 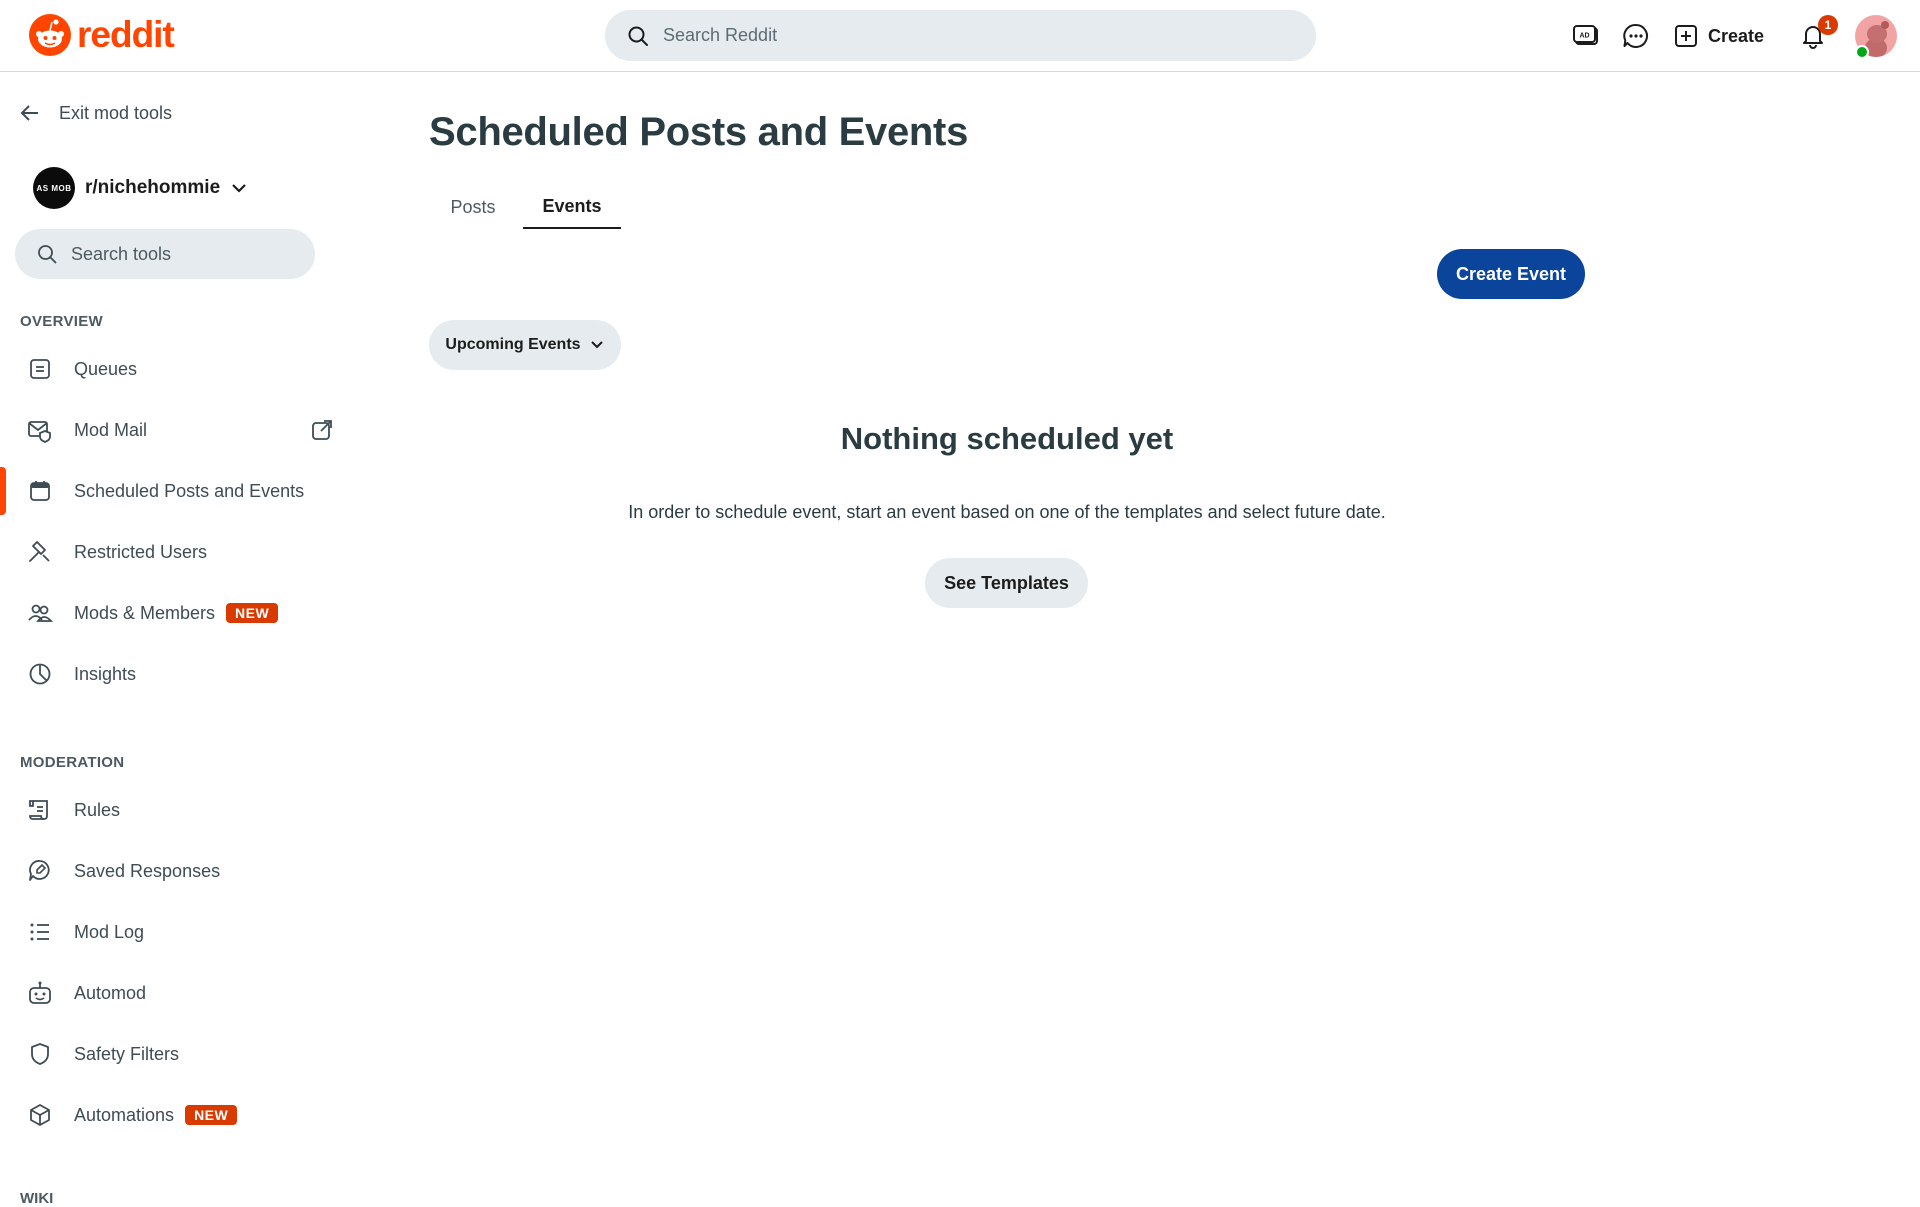 What do you see at coordinates (29, 113) in the screenshot?
I see `arrow-left-icon` at bounding box center [29, 113].